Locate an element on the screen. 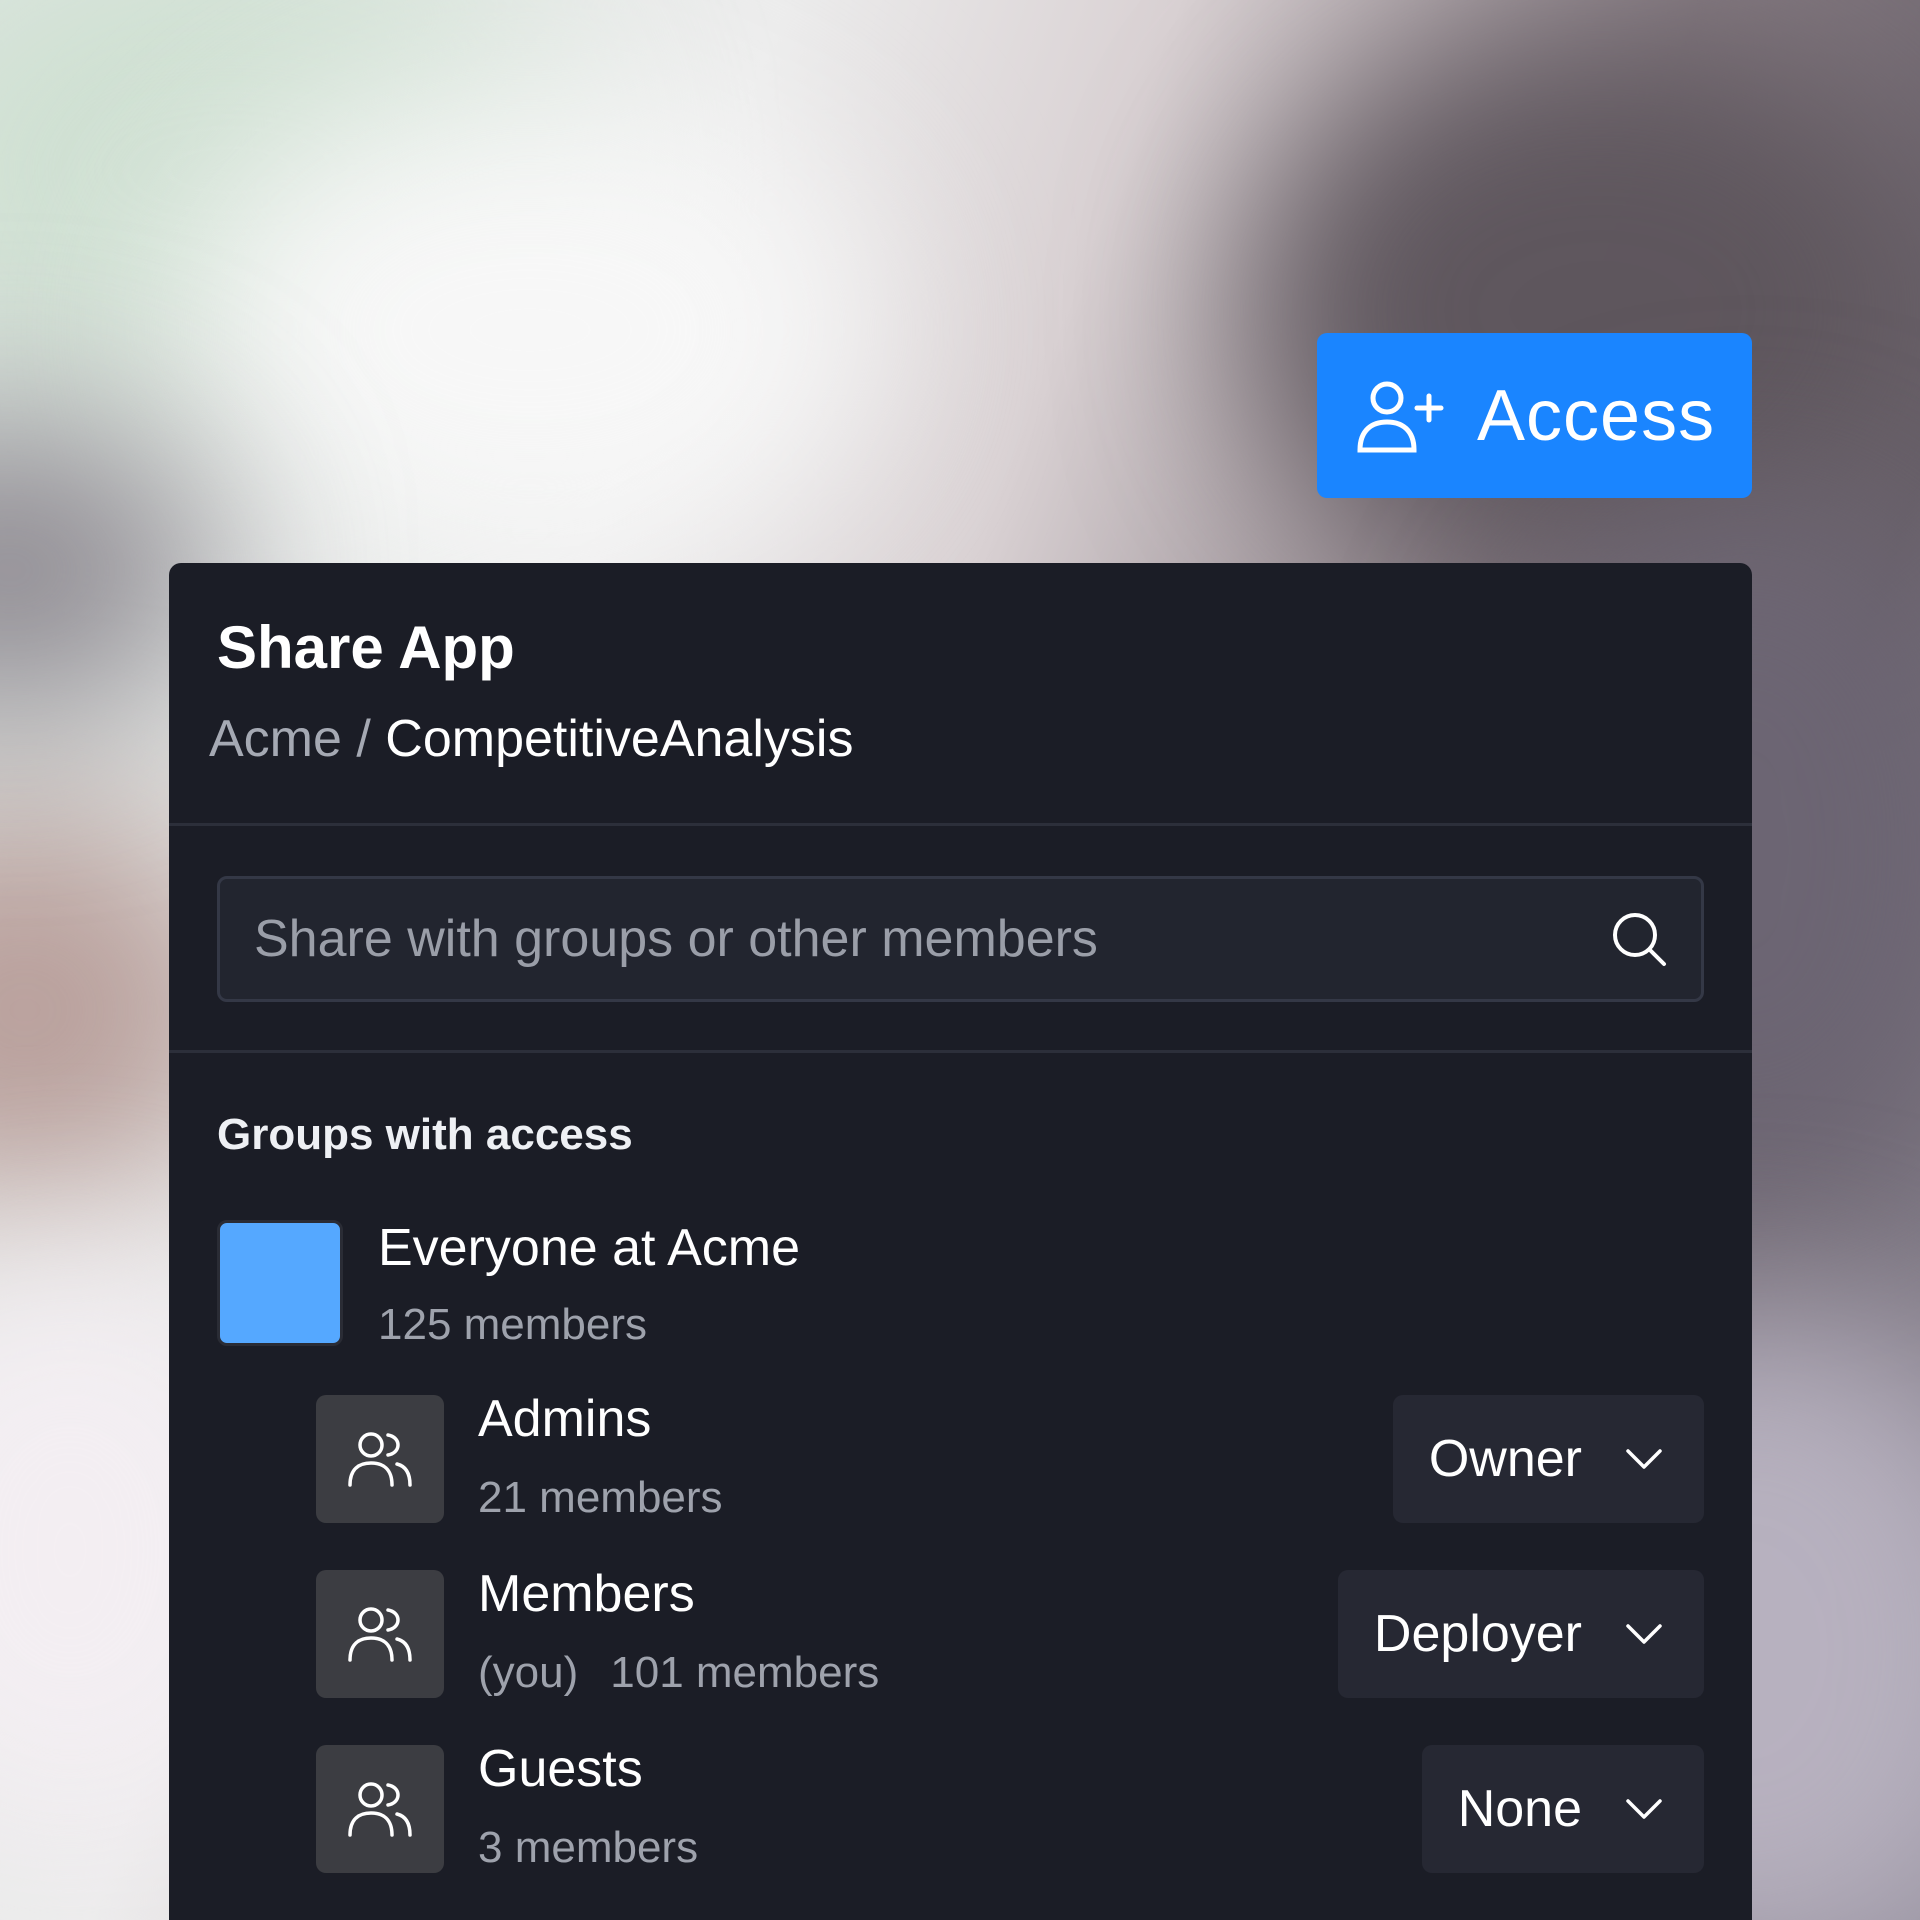 The image size is (1920, 1920). groups-with-access-heading: Groups with access is located at coordinates (425, 1134).